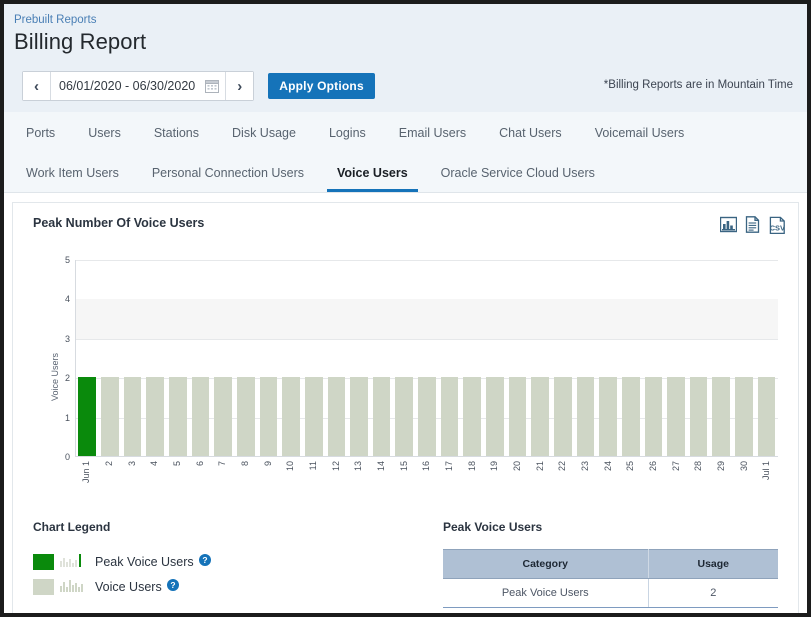 The width and height of the screenshot is (811, 617). I want to click on column-header-usage: Usage, so click(713, 564).